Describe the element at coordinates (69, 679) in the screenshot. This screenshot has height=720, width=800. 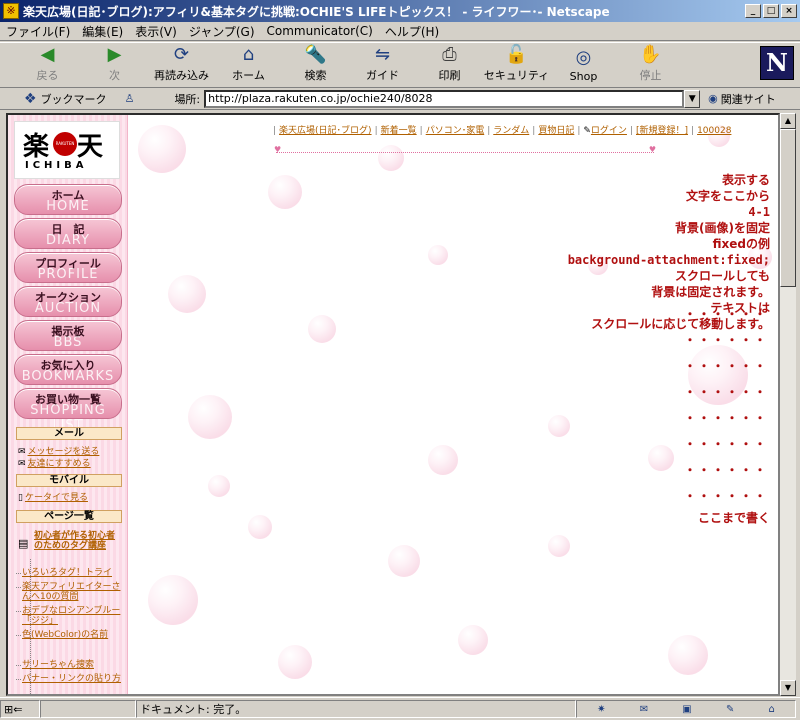
I see `page-link: バナー・リンクの貼り方` at that location.